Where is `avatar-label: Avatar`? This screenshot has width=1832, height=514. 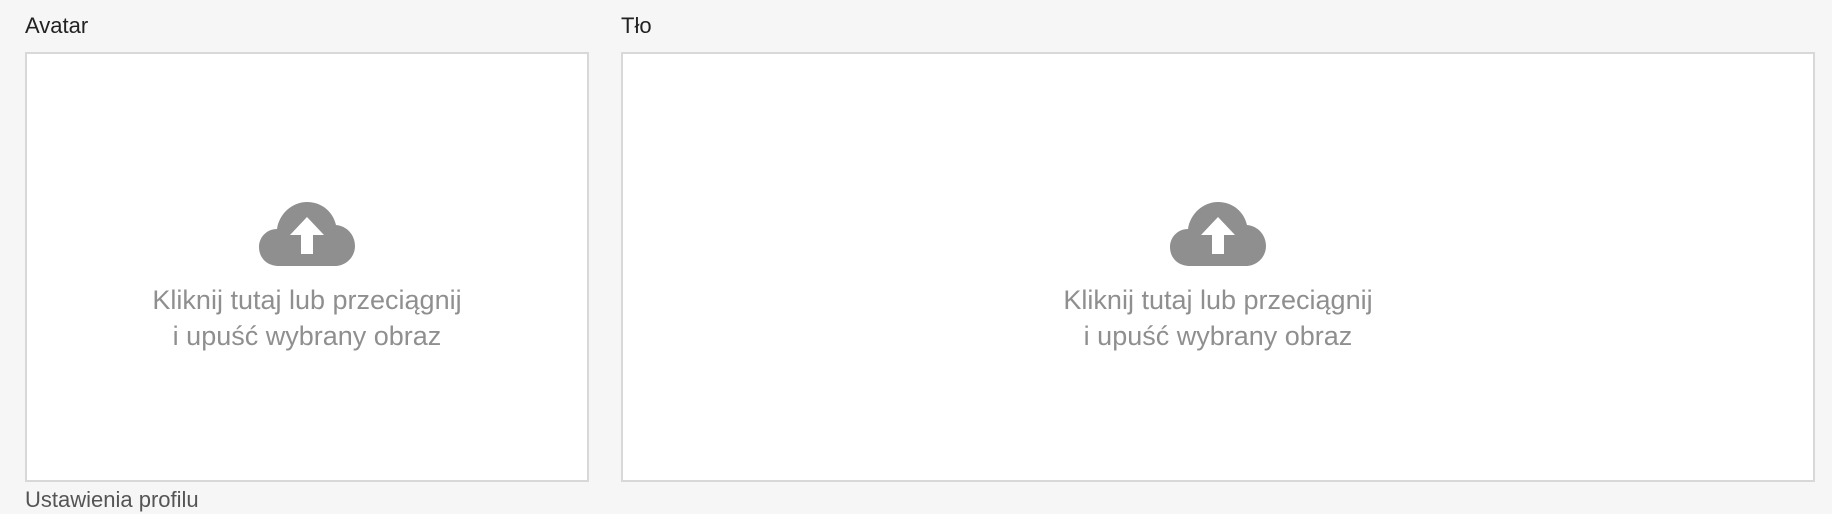 avatar-label: Avatar is located at coordinates (57, 25).